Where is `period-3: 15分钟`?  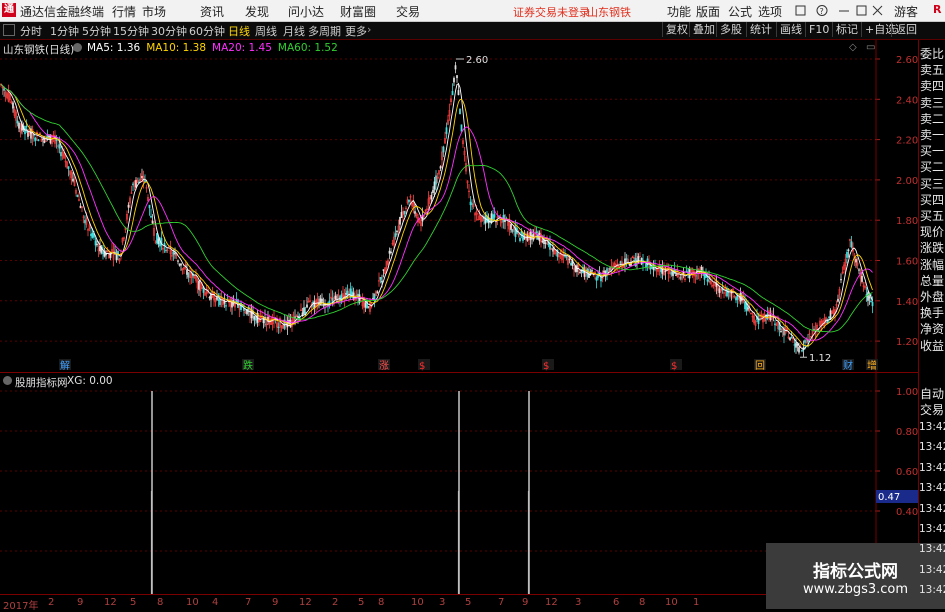
period-3: 15分钟 is located at coordinates (131, 31).